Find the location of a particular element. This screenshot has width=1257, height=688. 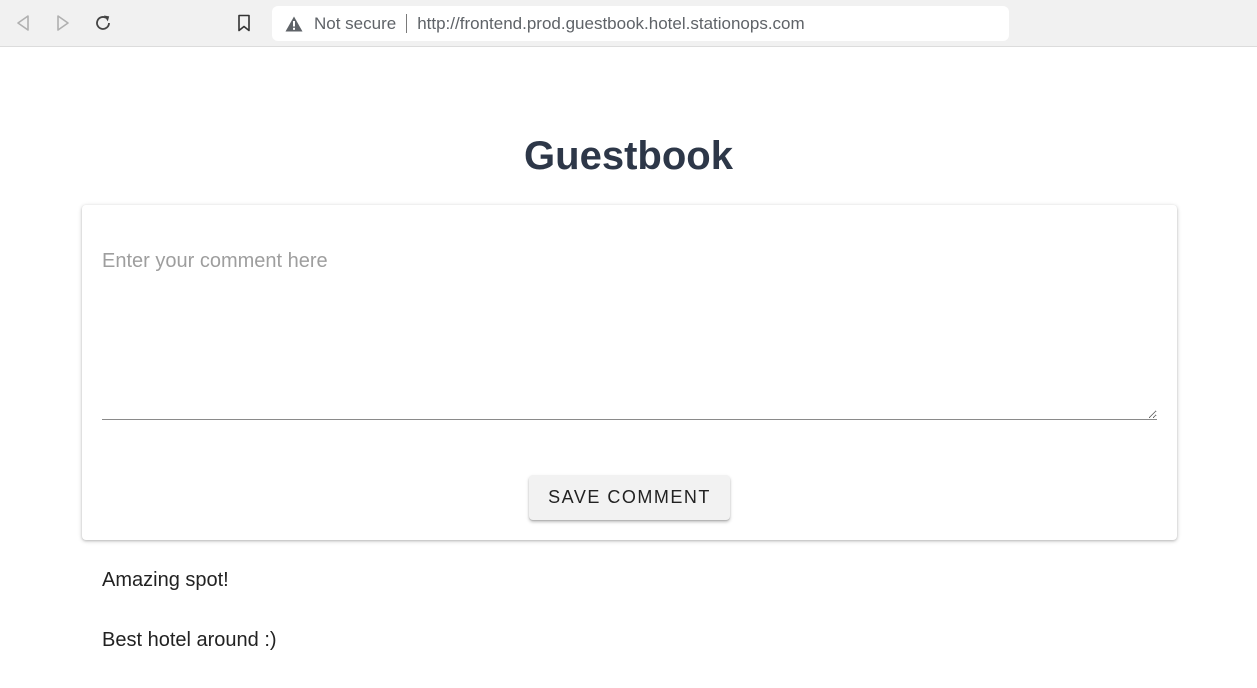

bookmark-button is located at coordinates (244, 23).